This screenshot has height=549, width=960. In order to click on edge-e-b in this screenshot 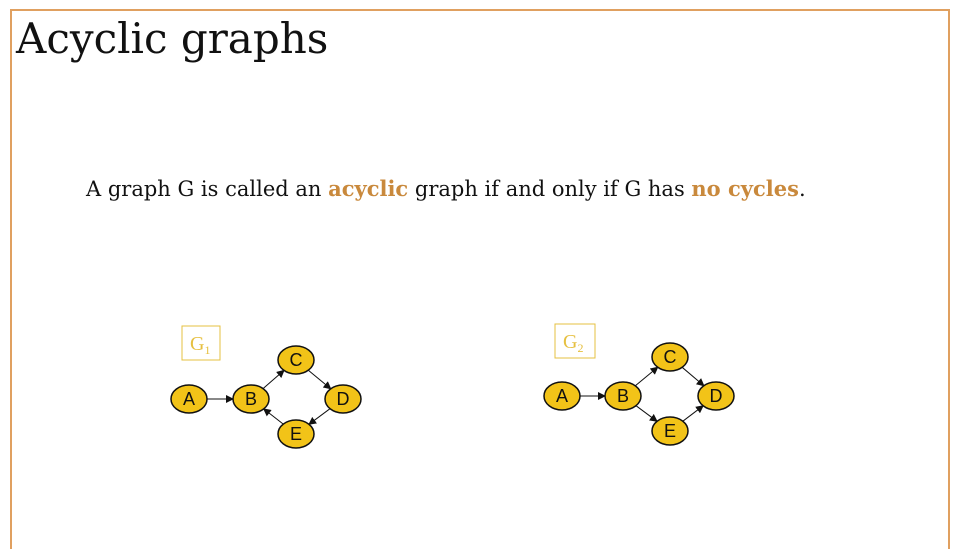, I will do `click(273, 416)`.